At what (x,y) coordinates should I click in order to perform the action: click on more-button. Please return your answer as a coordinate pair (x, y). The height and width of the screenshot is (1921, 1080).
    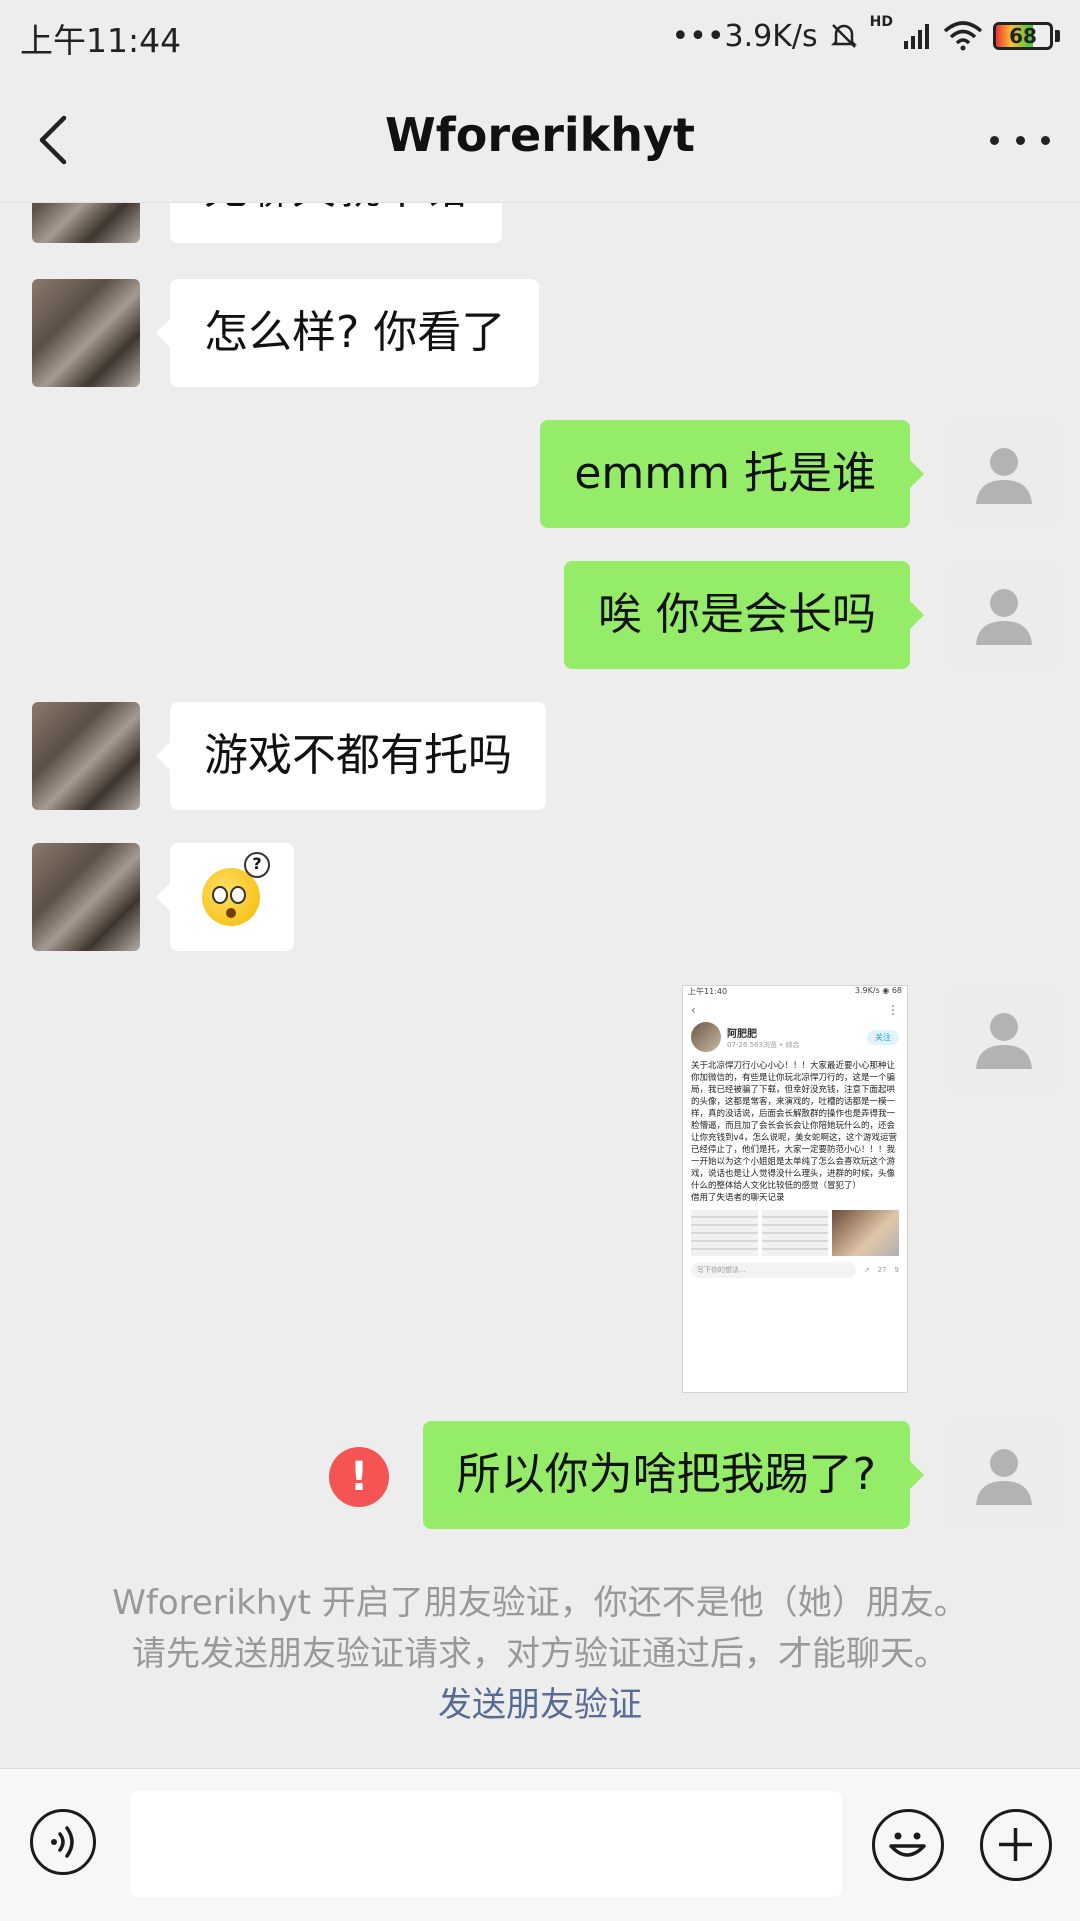
    Looking at the image, I should click on (1020, 140).